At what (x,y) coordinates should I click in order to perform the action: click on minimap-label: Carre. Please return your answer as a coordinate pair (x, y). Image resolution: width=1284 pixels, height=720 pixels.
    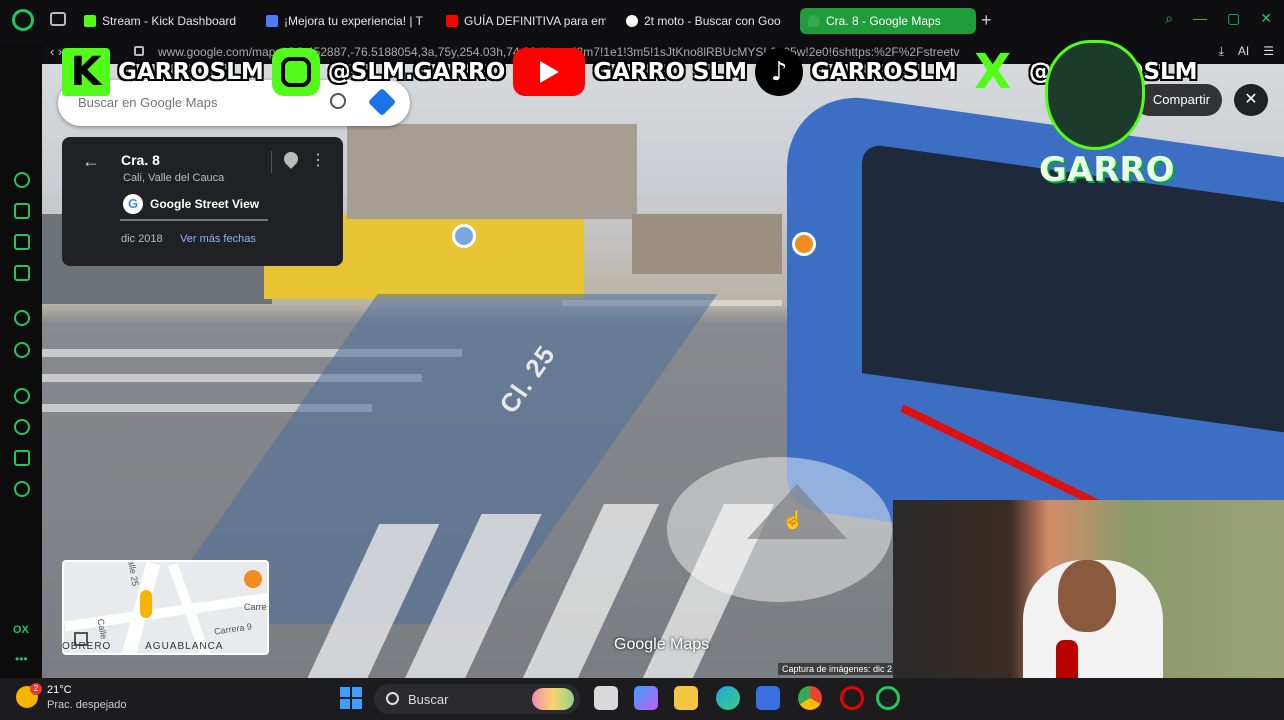
    Looking at the image, I should click on (255, 607).